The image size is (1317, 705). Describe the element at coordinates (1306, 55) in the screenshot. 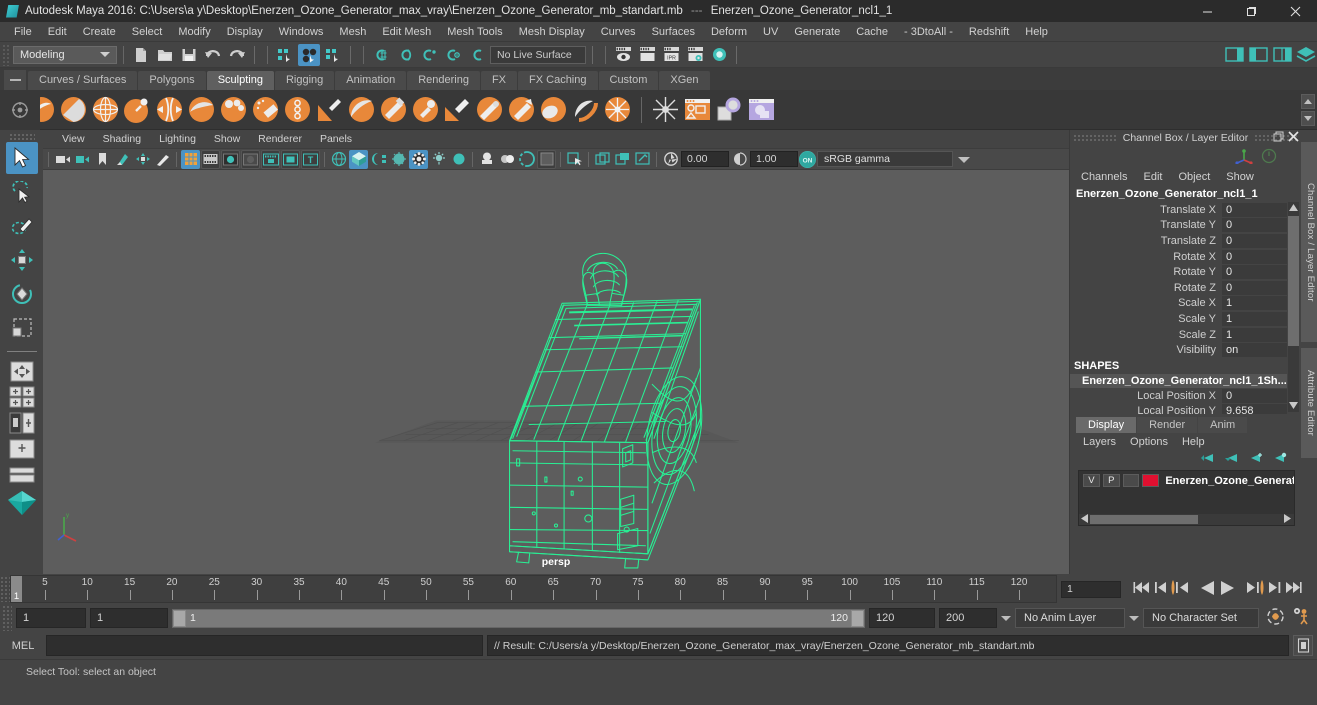

I see `sidebar-toggle-icon` at that location.